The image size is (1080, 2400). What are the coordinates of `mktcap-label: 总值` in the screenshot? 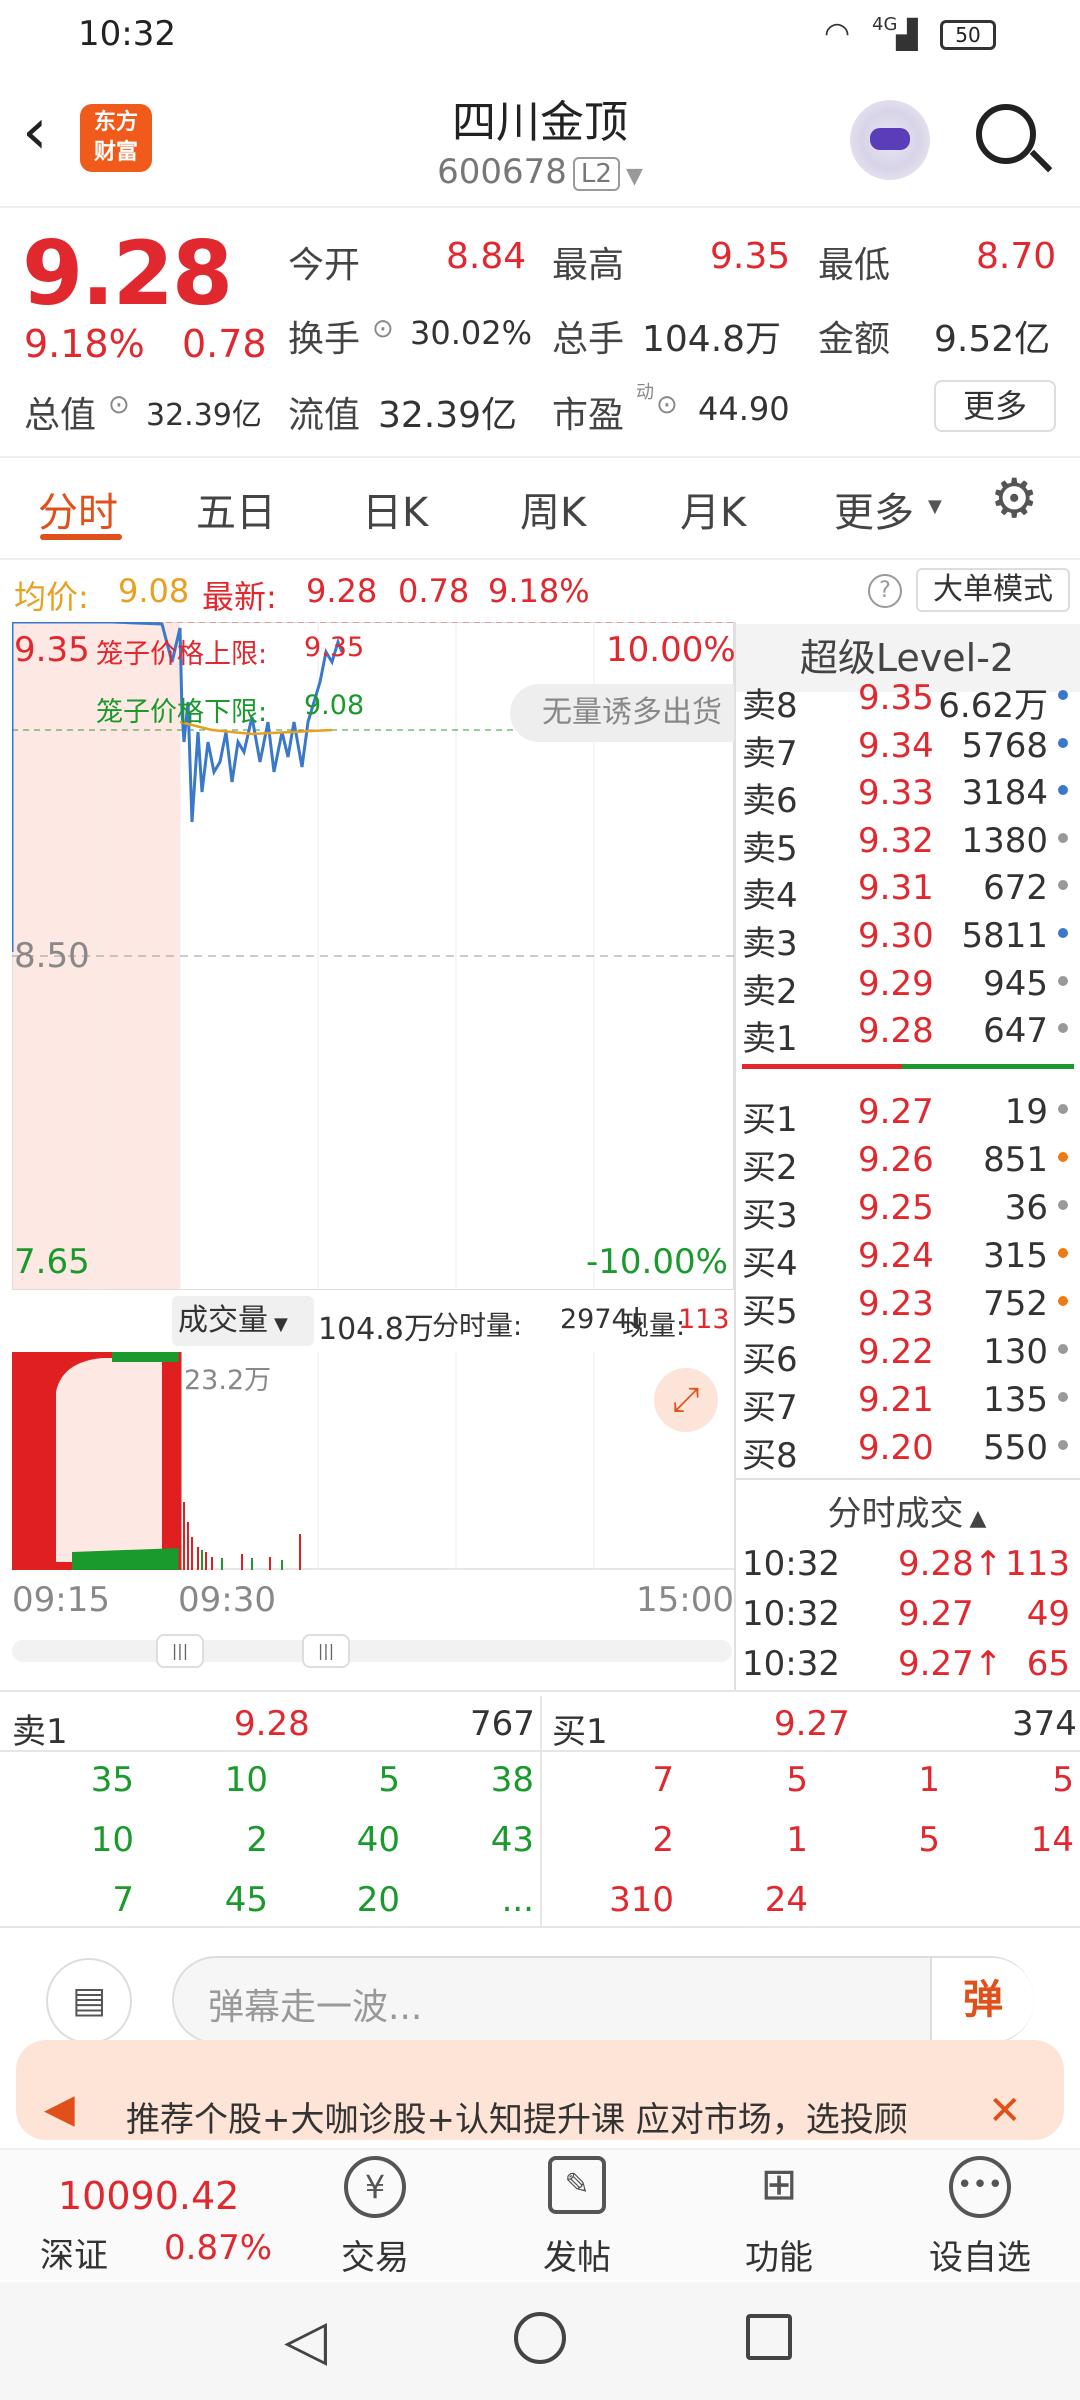 It's located at (60, 415).